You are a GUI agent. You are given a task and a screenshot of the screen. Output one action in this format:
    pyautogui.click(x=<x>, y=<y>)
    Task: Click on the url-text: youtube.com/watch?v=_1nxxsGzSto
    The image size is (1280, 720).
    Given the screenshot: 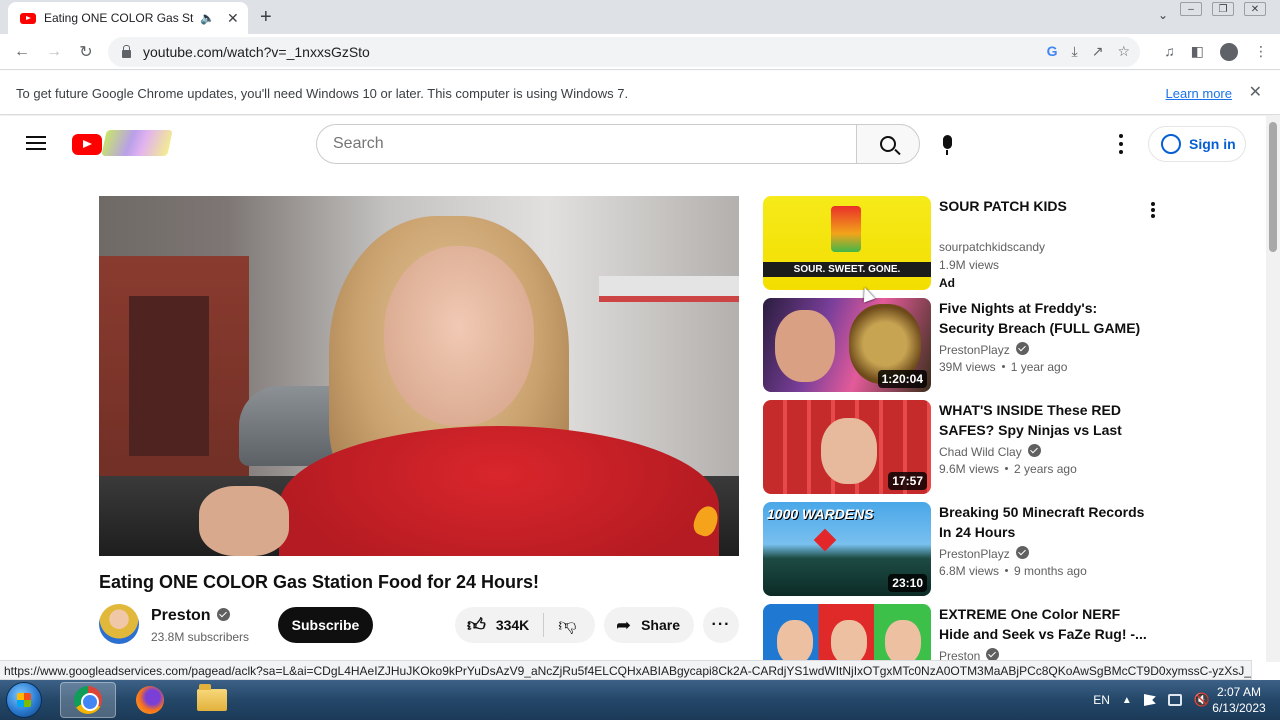 What is the action you would take?
    pyautogui.click(x=256, y=52)
    